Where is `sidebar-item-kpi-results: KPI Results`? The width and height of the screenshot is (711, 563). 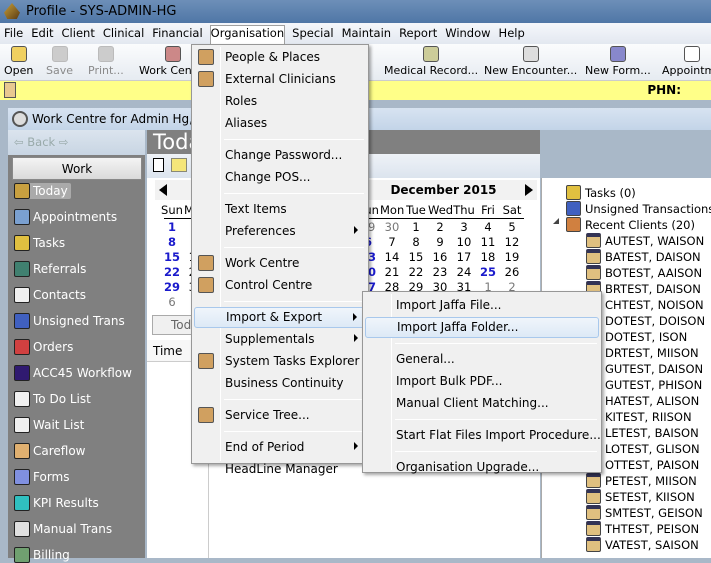 sidebar-item-kpi-results: KPI Results is located at coordinates (56, 503).